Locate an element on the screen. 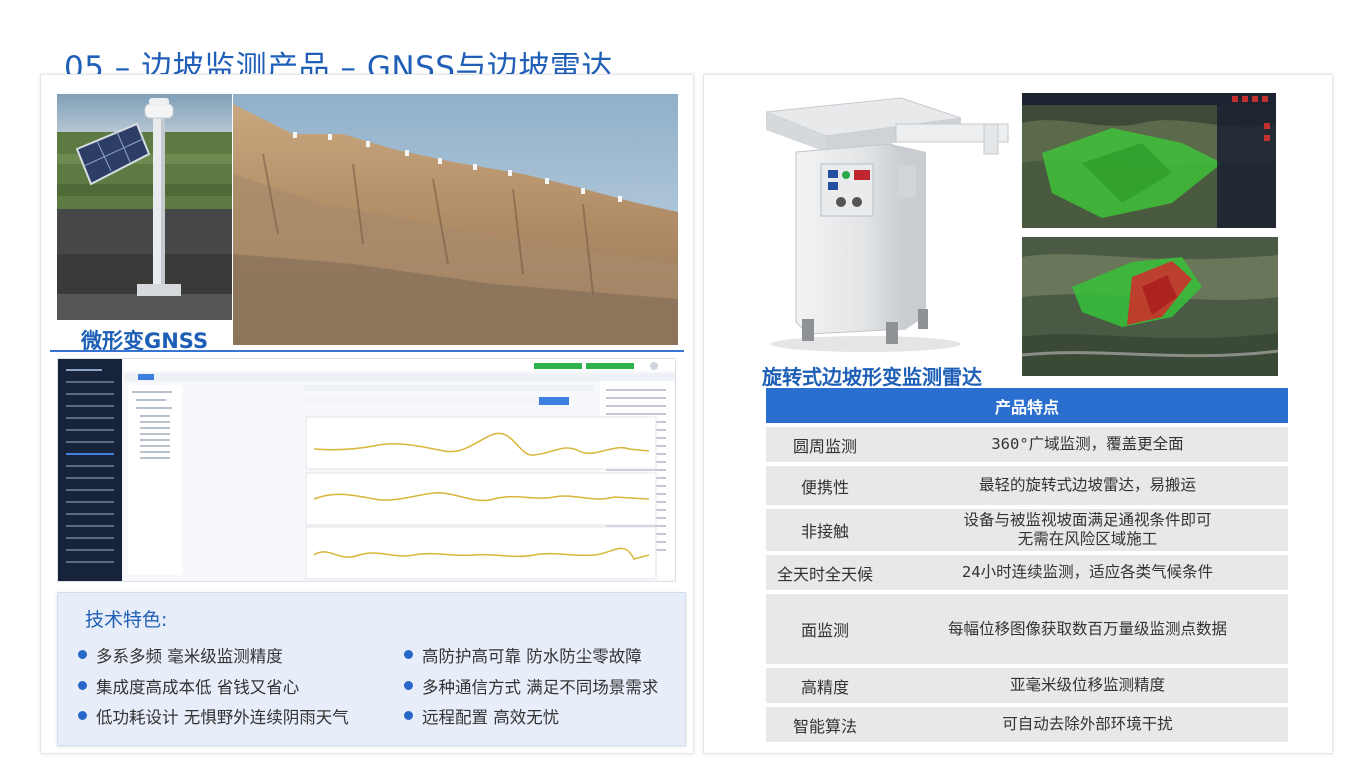  radar-device-photo is located at coordinates (880, 225).